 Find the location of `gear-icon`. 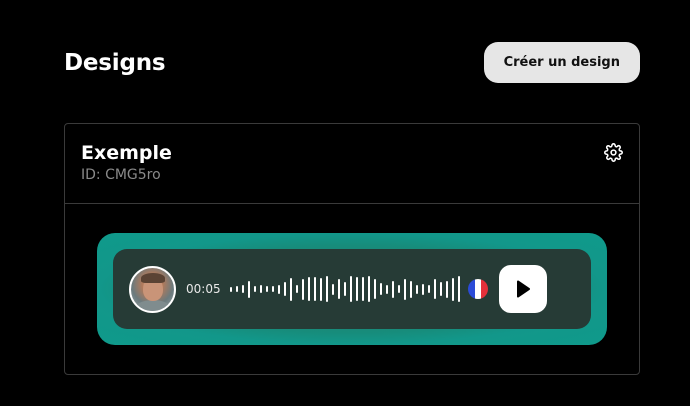

gear-icon is located at coordinates (613, 152).